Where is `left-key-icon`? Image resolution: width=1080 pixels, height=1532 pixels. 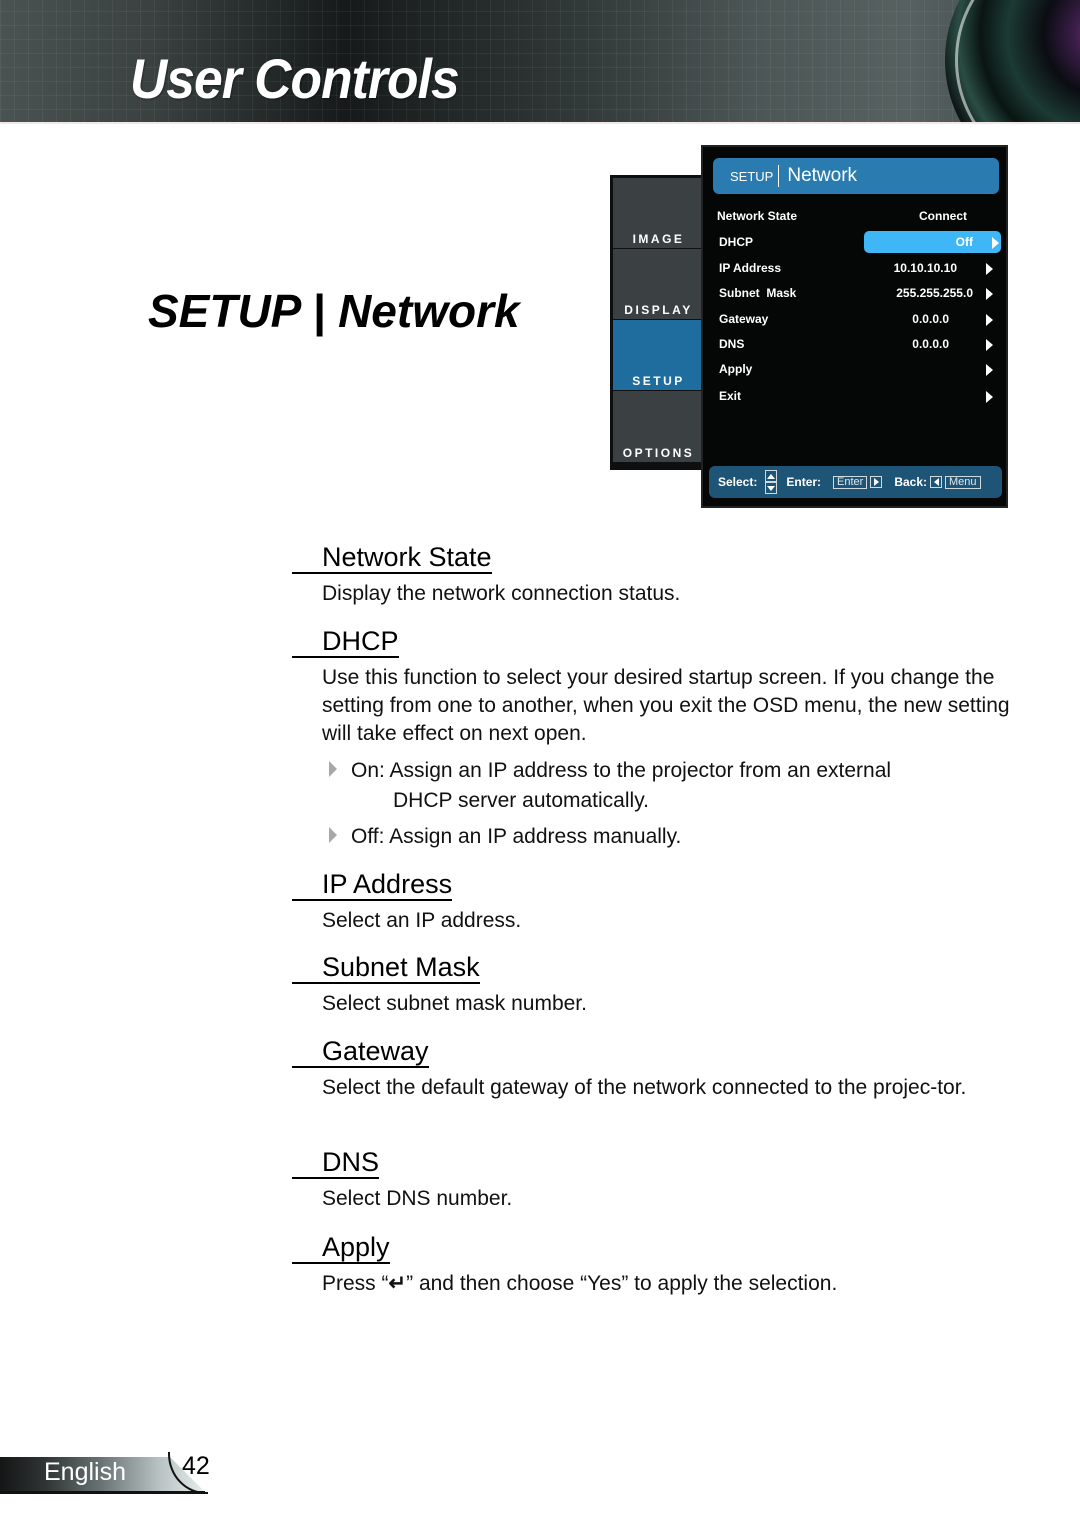 left-key-icon is located at coordinates (936, 482).